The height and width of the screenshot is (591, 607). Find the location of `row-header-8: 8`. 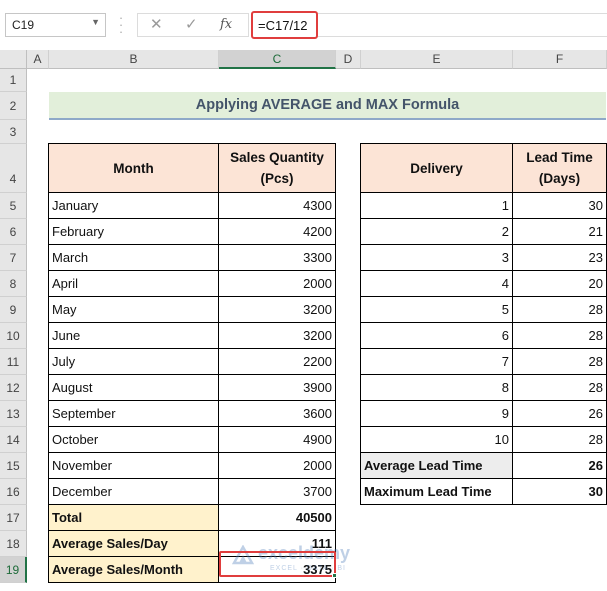

row-header-8: 8 is located at coordinates (13, 284).